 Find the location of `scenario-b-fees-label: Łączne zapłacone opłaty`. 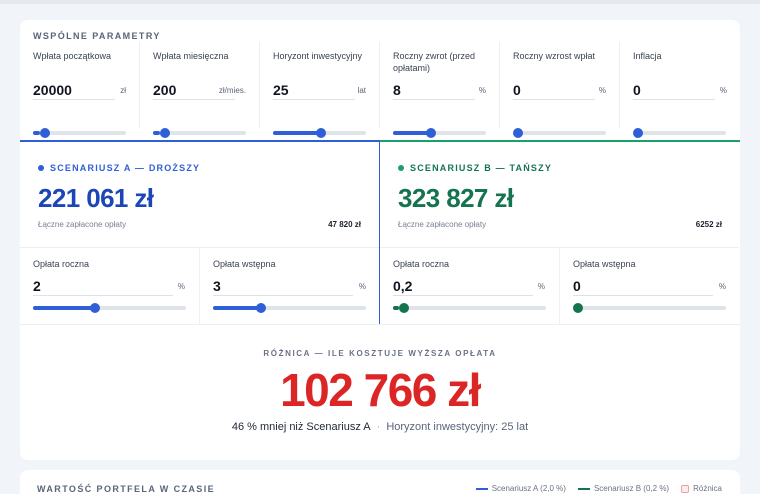

scenario-b-fees-label: Łączne zapłacone opłaty is located at coordinates (442, 224).